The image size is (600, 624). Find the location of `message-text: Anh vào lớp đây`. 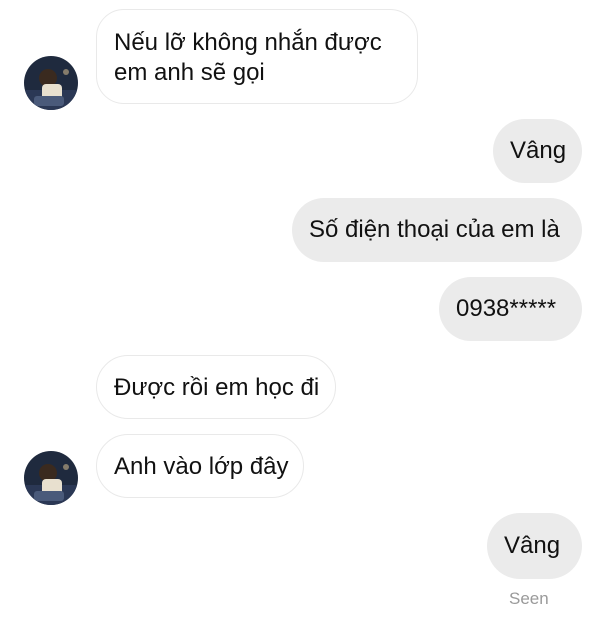

message-text: Anh vào lớp đây is located at coordinates (201, 466).